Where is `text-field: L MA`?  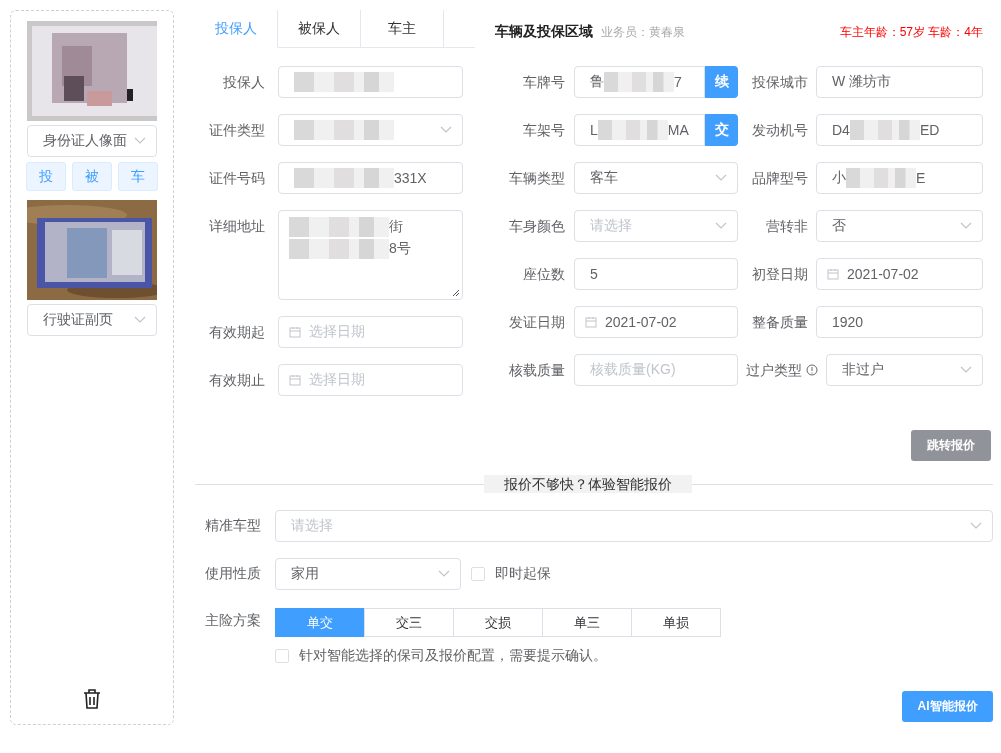 text-field: L MA is located at coordinates (639, 130).